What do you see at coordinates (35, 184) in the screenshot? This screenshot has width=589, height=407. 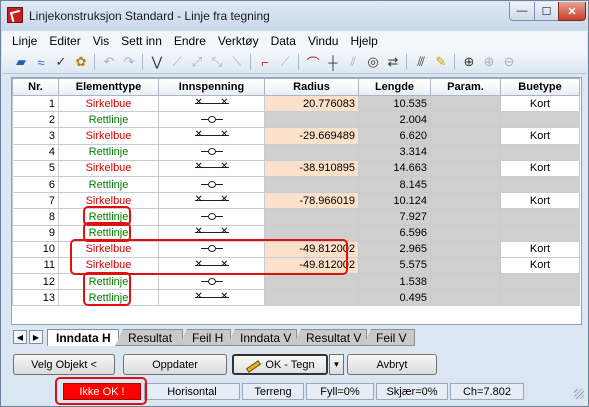 I see `cell-nr: 6` at bounding box center [35, 184].